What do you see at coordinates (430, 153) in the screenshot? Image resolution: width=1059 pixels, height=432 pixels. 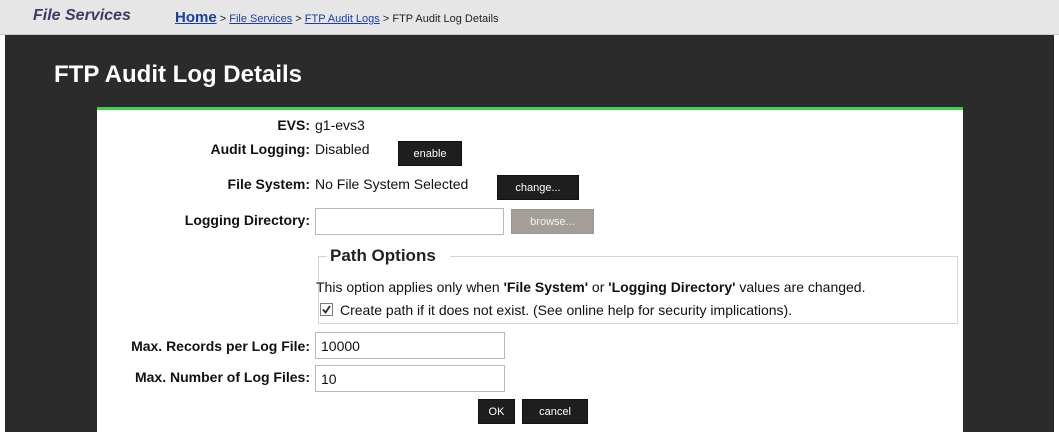 I see `enable-button: enable` at bounding box center [430, 153].